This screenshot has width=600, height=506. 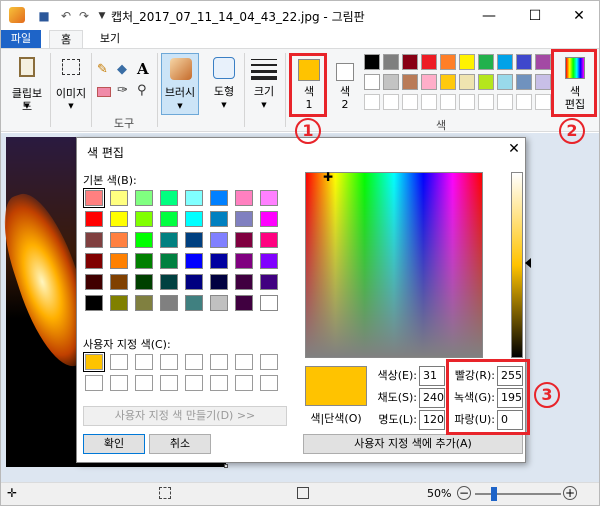 I want to click on clipboard-button: 클립보드 ▼, so click(x=27, y=83).